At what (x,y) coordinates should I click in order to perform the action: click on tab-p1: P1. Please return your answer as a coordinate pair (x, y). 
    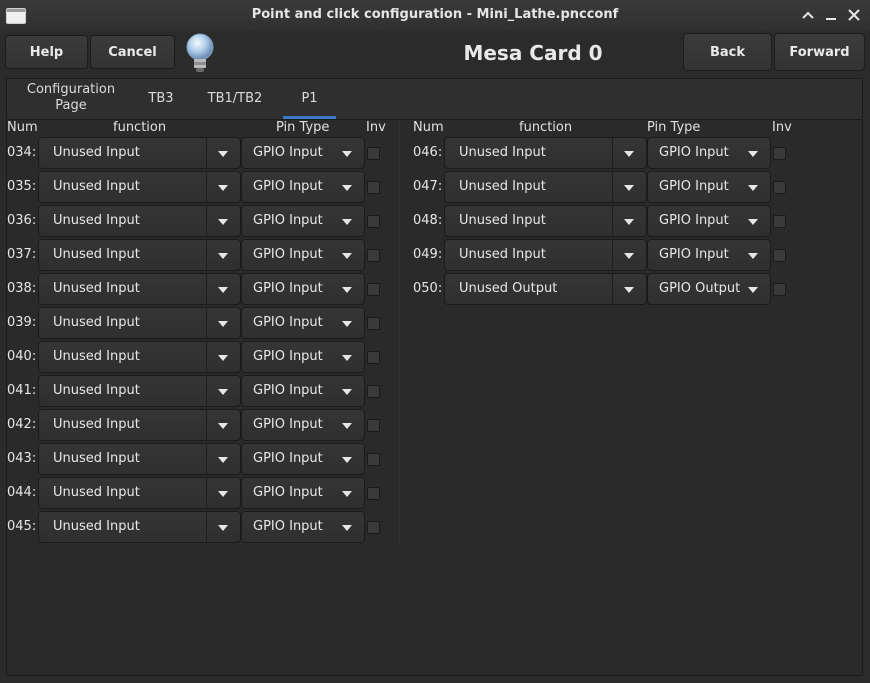
    Looking at the image, I should click on (309, 99).